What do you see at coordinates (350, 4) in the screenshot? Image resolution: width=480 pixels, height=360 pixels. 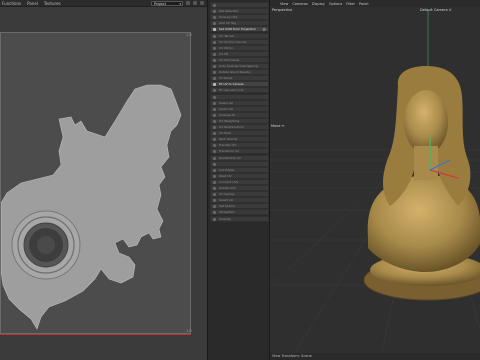 I see `vp-menu-filter: Filter` at bounding box center [350, 4].